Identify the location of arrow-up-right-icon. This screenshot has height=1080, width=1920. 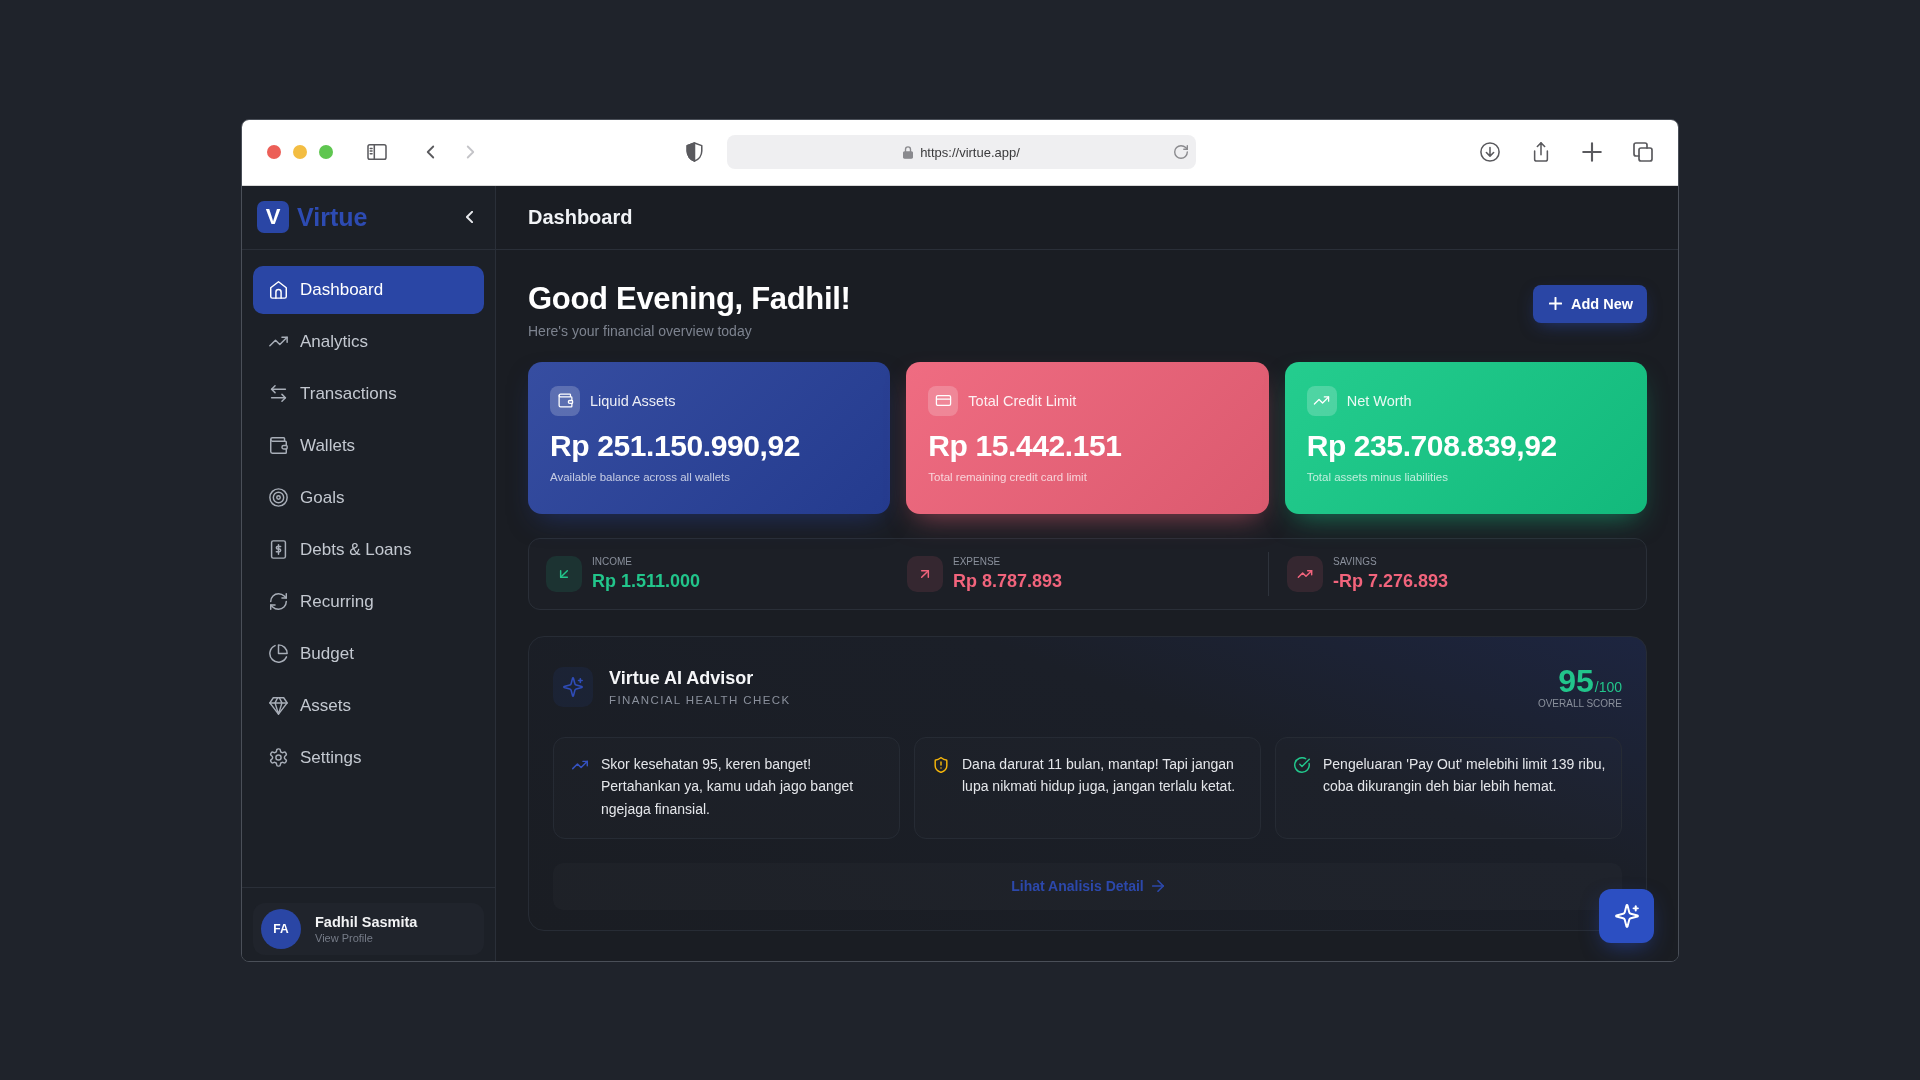
(925, 573).